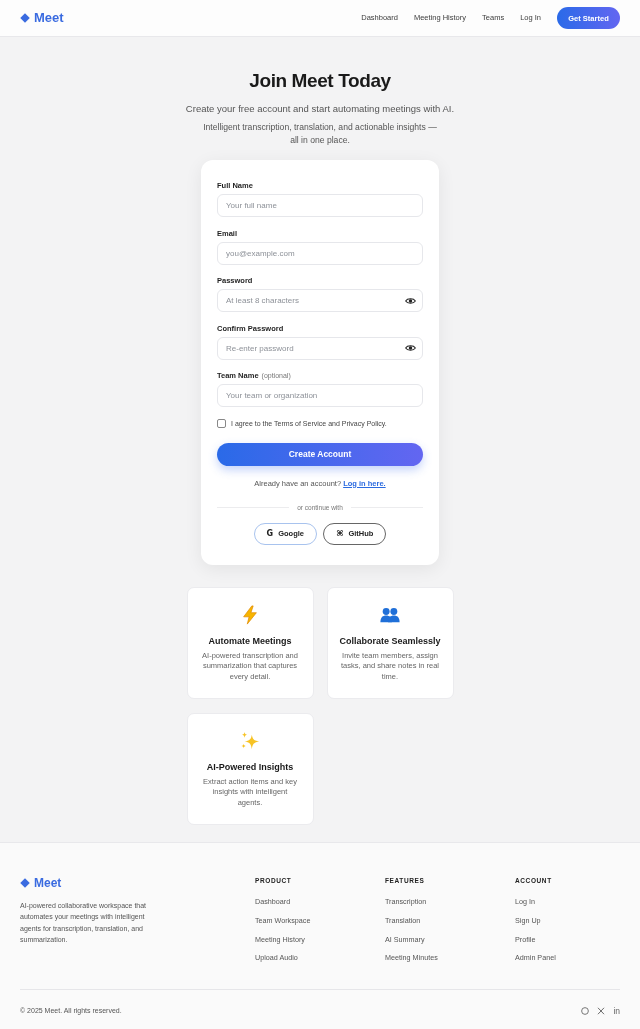  I want to click on g-letter-icon: G, so click(270, 533).